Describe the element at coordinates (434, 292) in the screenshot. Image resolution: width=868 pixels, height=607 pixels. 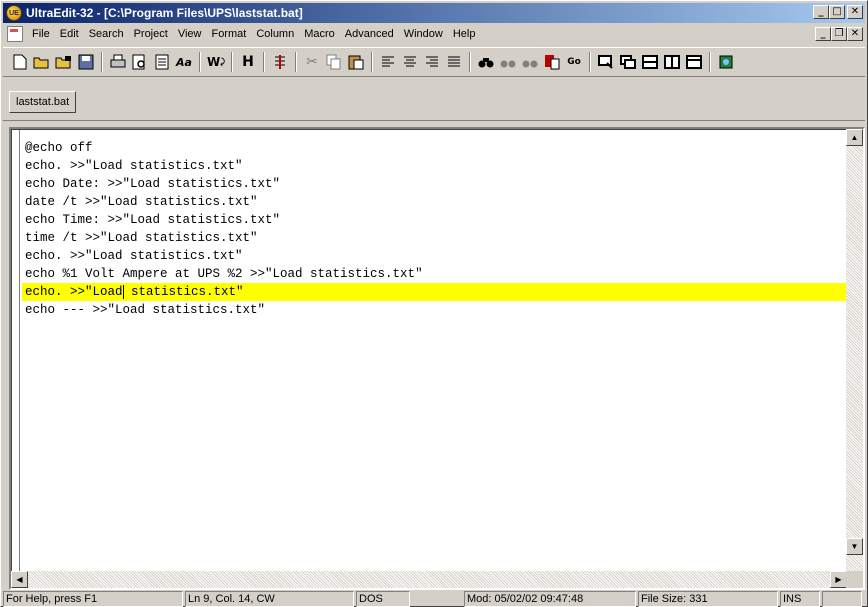
I see `code-line-9-active: echo. >>"Load statistics.txt"` at that location.